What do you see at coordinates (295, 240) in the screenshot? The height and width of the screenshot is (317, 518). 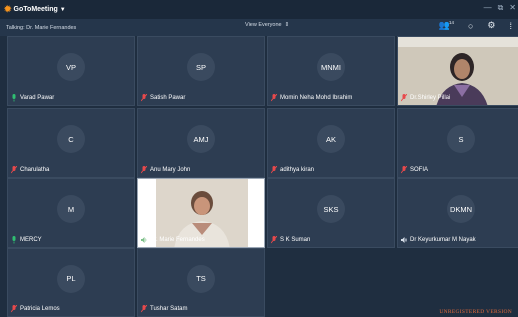 I see `participant-name: S K Suman` at bounding box center [295, 240].